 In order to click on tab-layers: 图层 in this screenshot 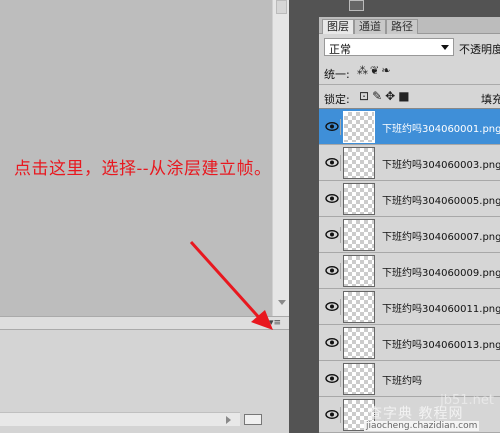, I will do `click(338, 26)`.